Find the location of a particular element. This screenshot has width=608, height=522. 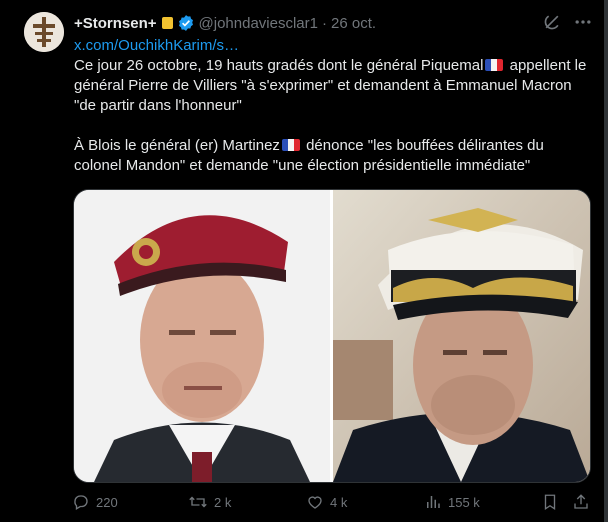

views-button: 155 k is located at coordinates (452, 502).